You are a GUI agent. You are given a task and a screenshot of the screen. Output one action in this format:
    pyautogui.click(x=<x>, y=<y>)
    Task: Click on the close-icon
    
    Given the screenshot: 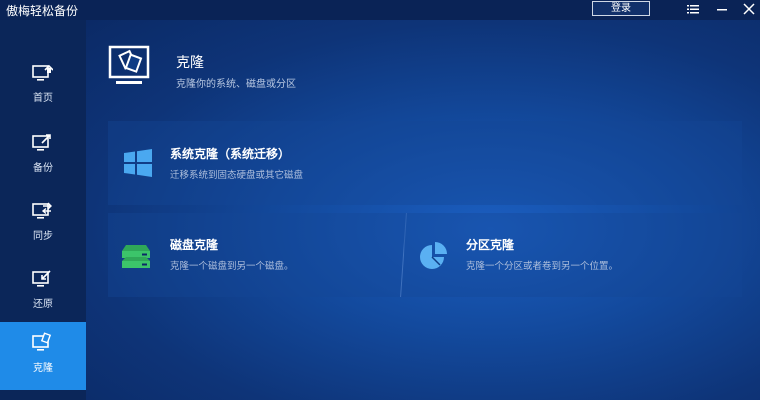 What is the action you would take?
    pyautogui.click(x=749, y=9)
    